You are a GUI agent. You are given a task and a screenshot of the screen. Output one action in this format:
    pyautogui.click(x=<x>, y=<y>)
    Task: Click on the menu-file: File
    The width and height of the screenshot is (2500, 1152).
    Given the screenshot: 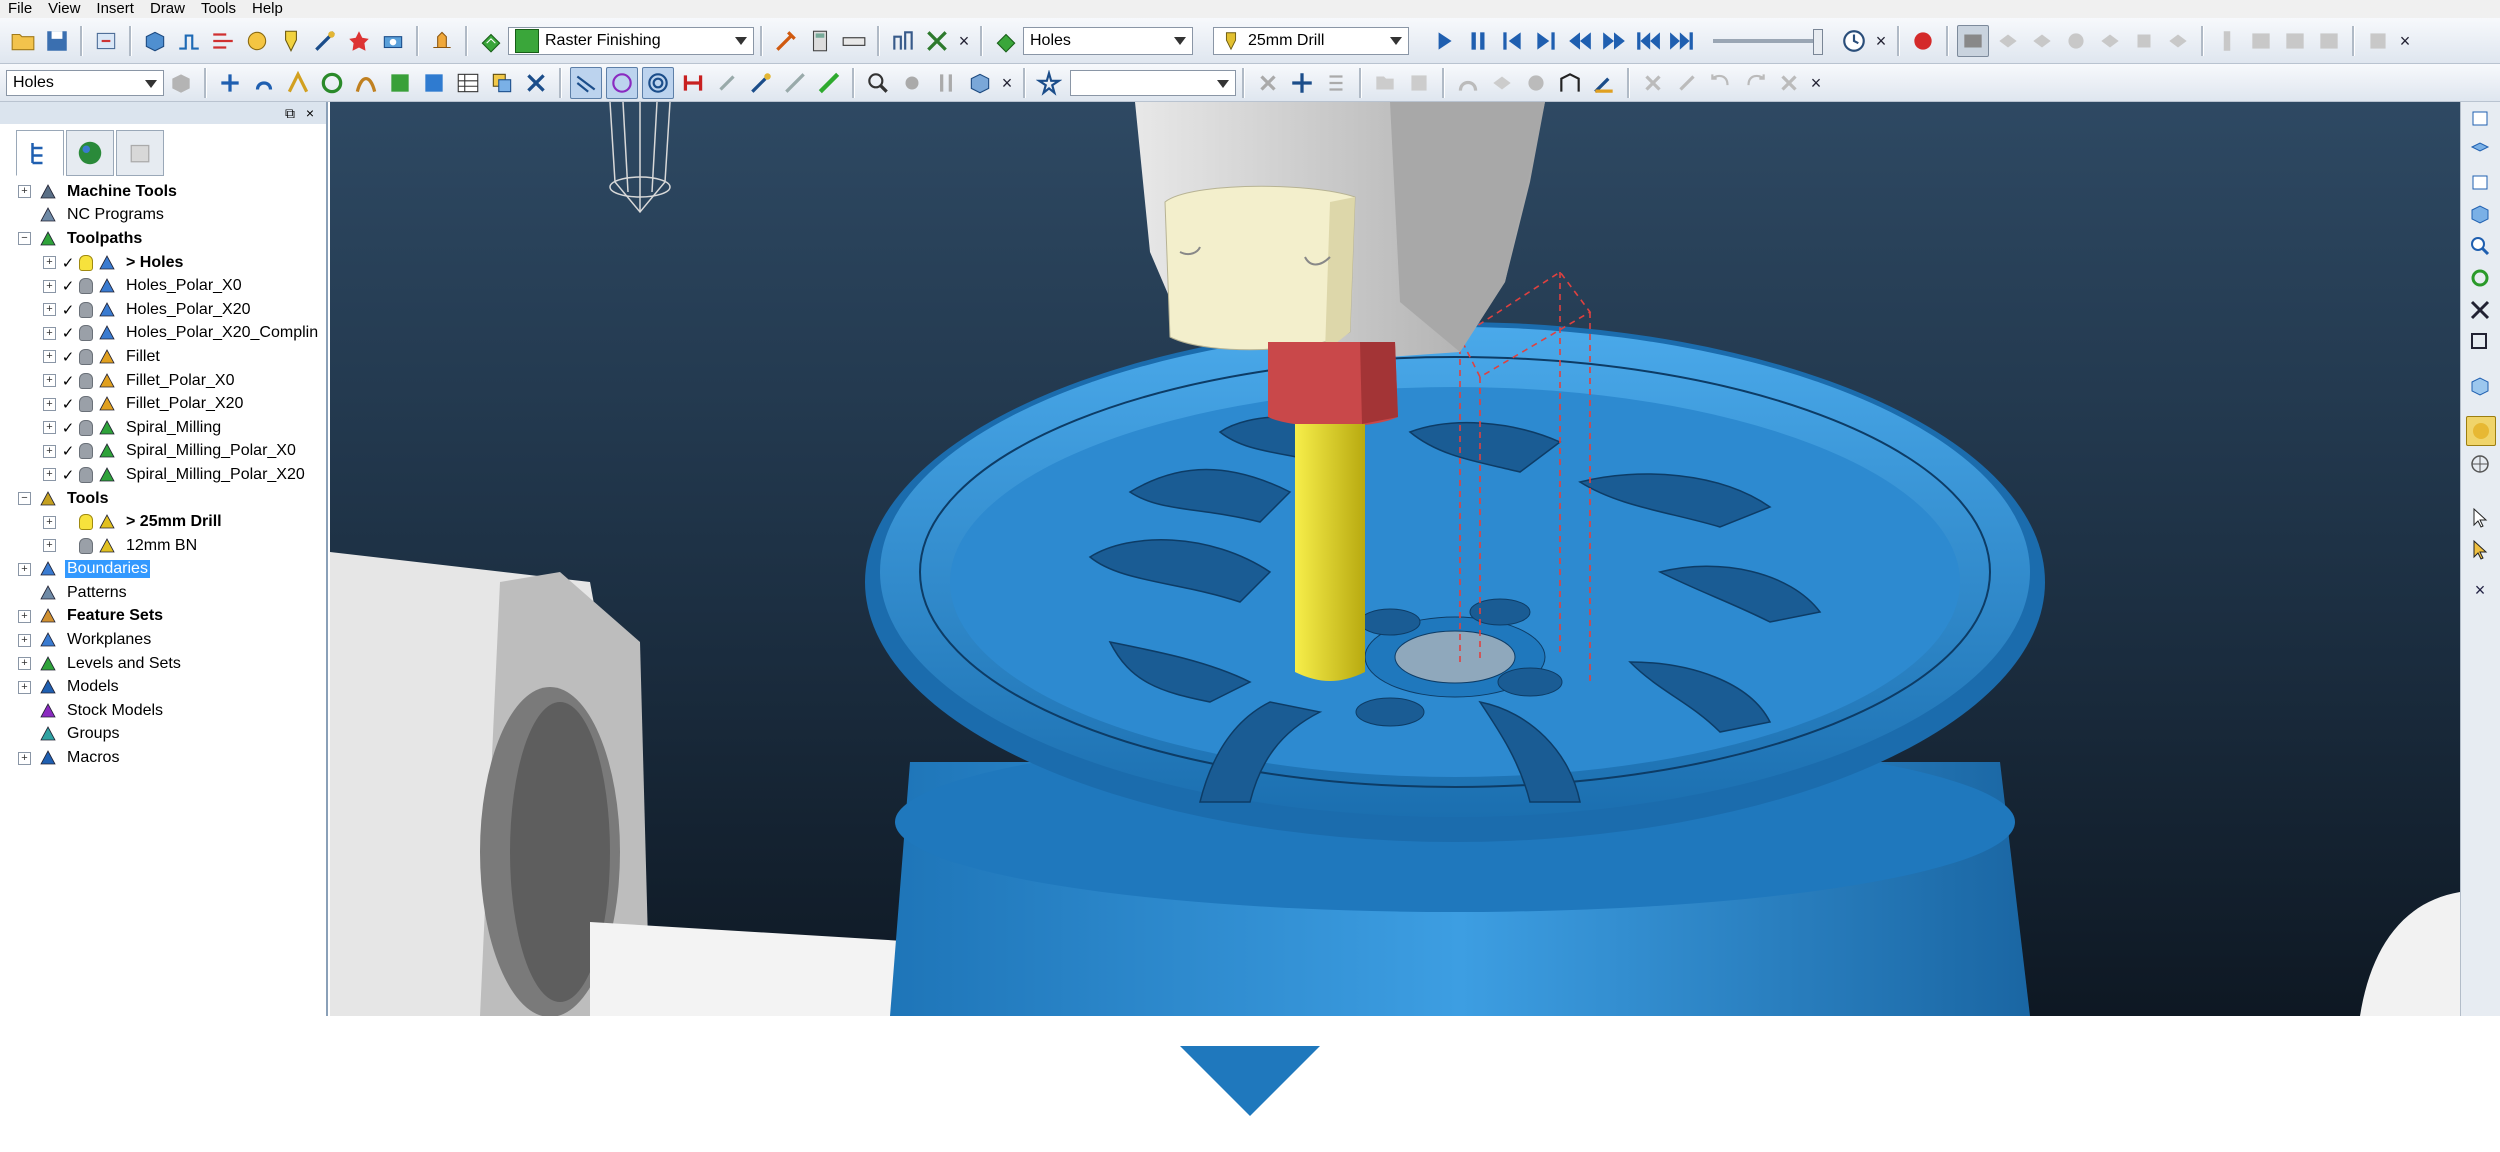 What is the action you would take?
    pyautogui.click(x=20, y=9)
    